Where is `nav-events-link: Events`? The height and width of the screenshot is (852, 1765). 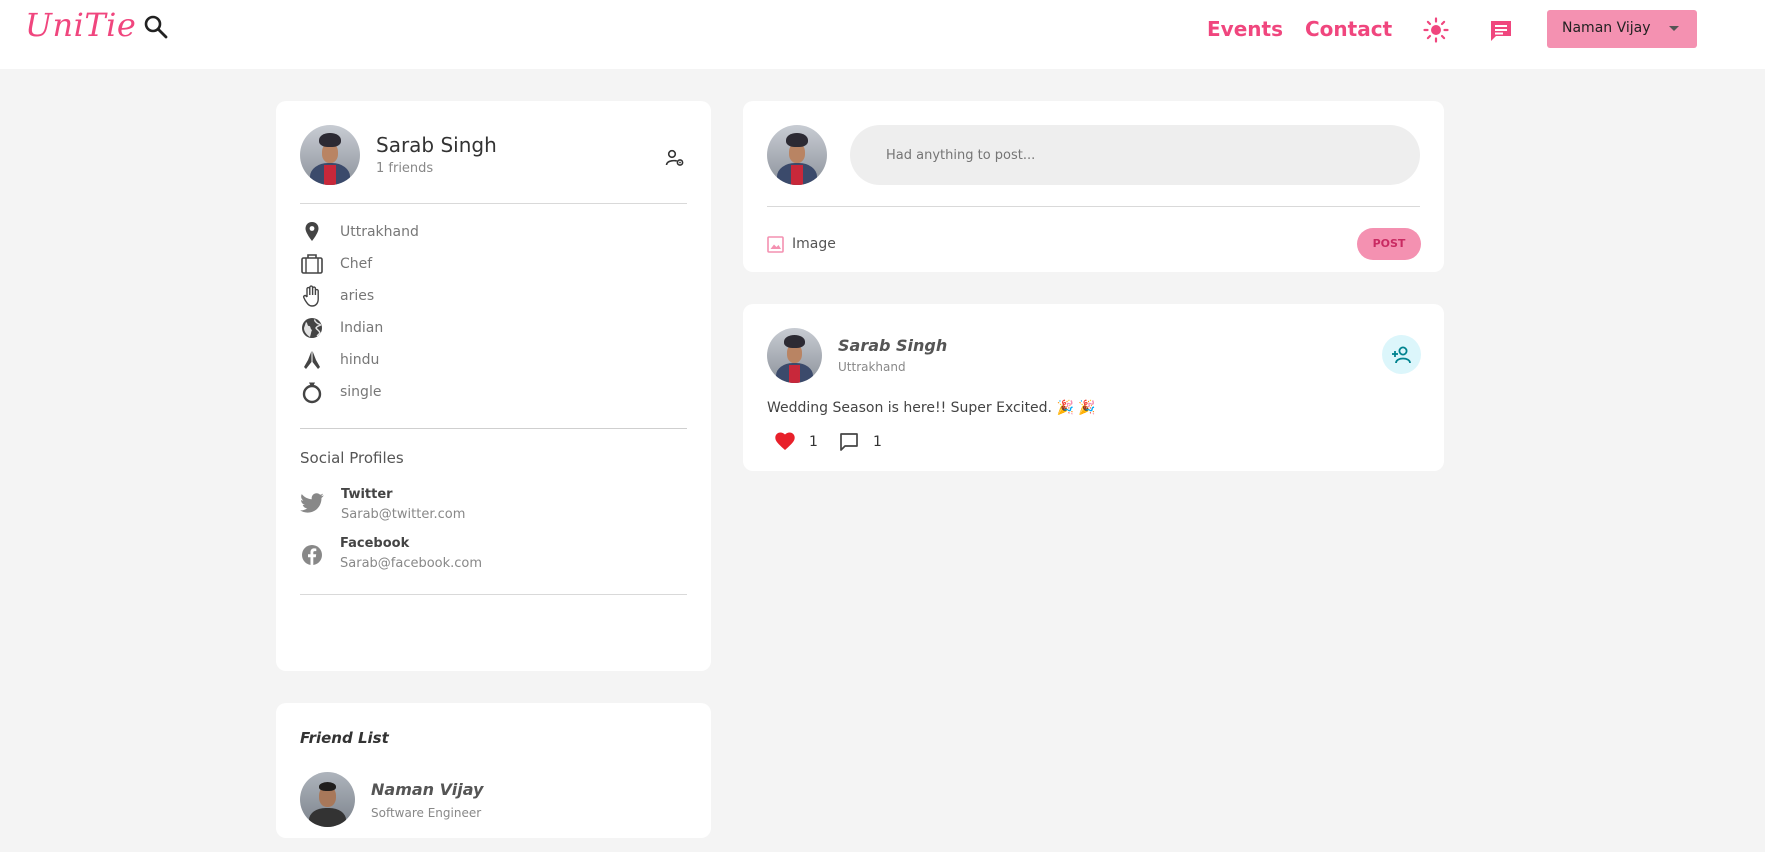
nav-events-link: Events is located at coordinates (1245, 29).